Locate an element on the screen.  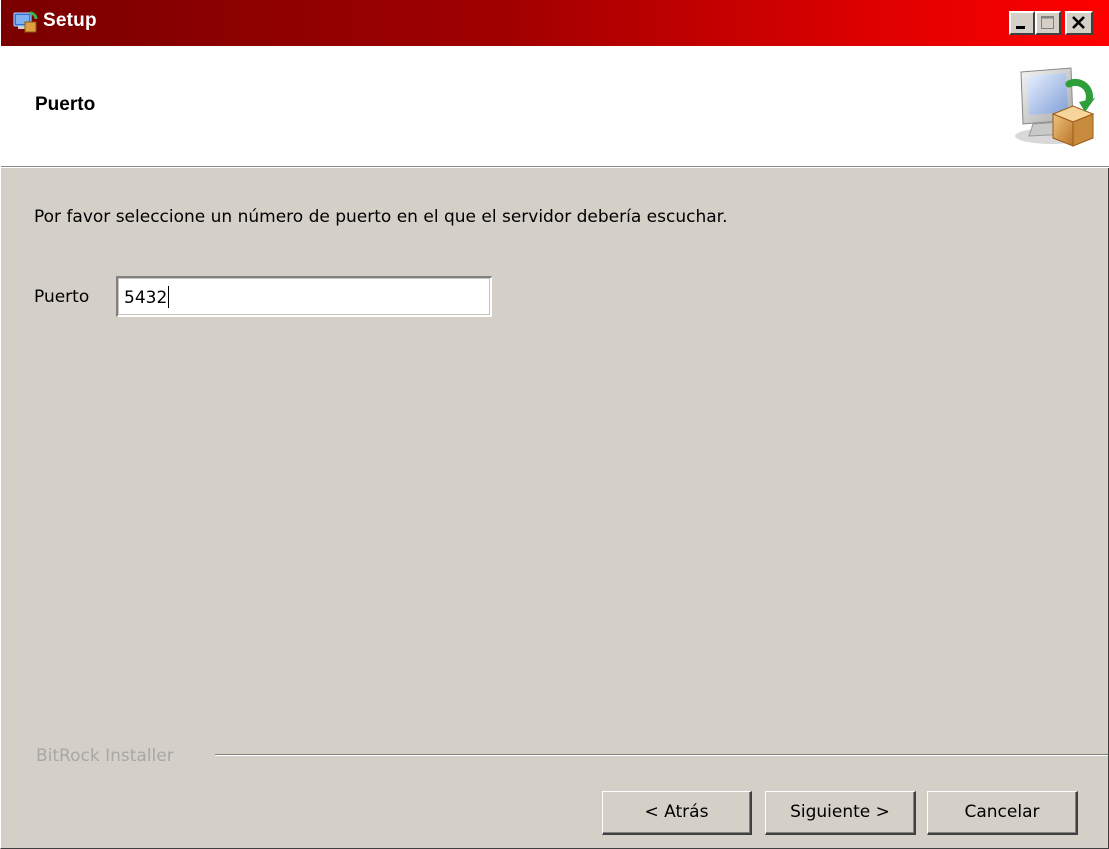
close-button is located at coordinates (1079, 23).